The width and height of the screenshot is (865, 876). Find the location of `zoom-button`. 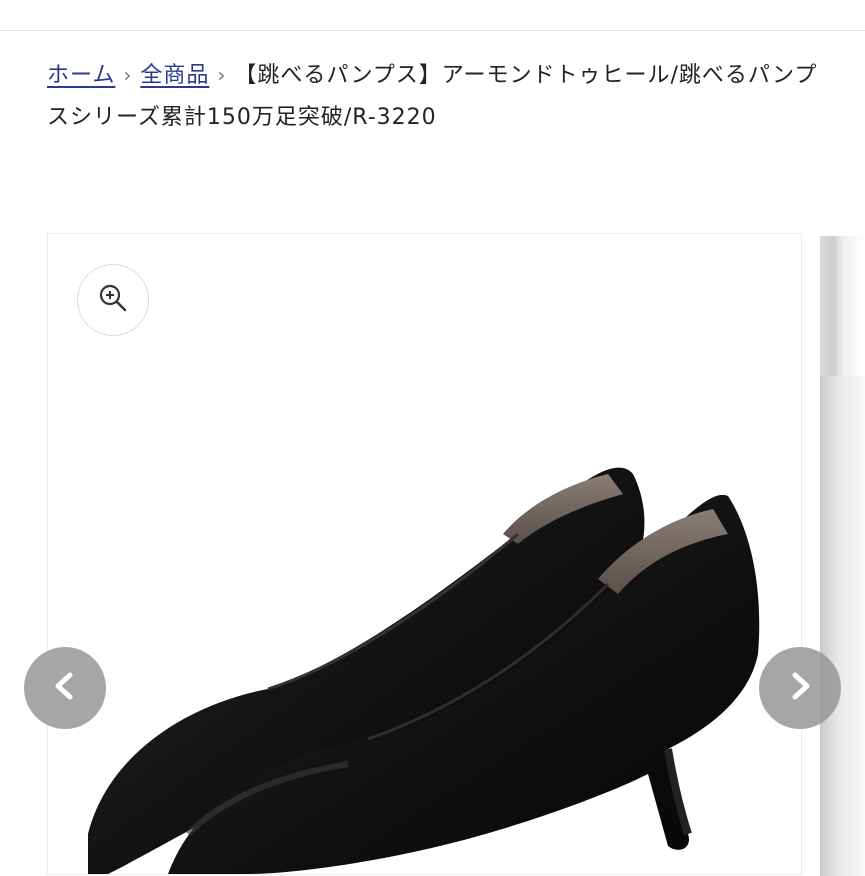

zoom-button is located at coordinates (113, 300).